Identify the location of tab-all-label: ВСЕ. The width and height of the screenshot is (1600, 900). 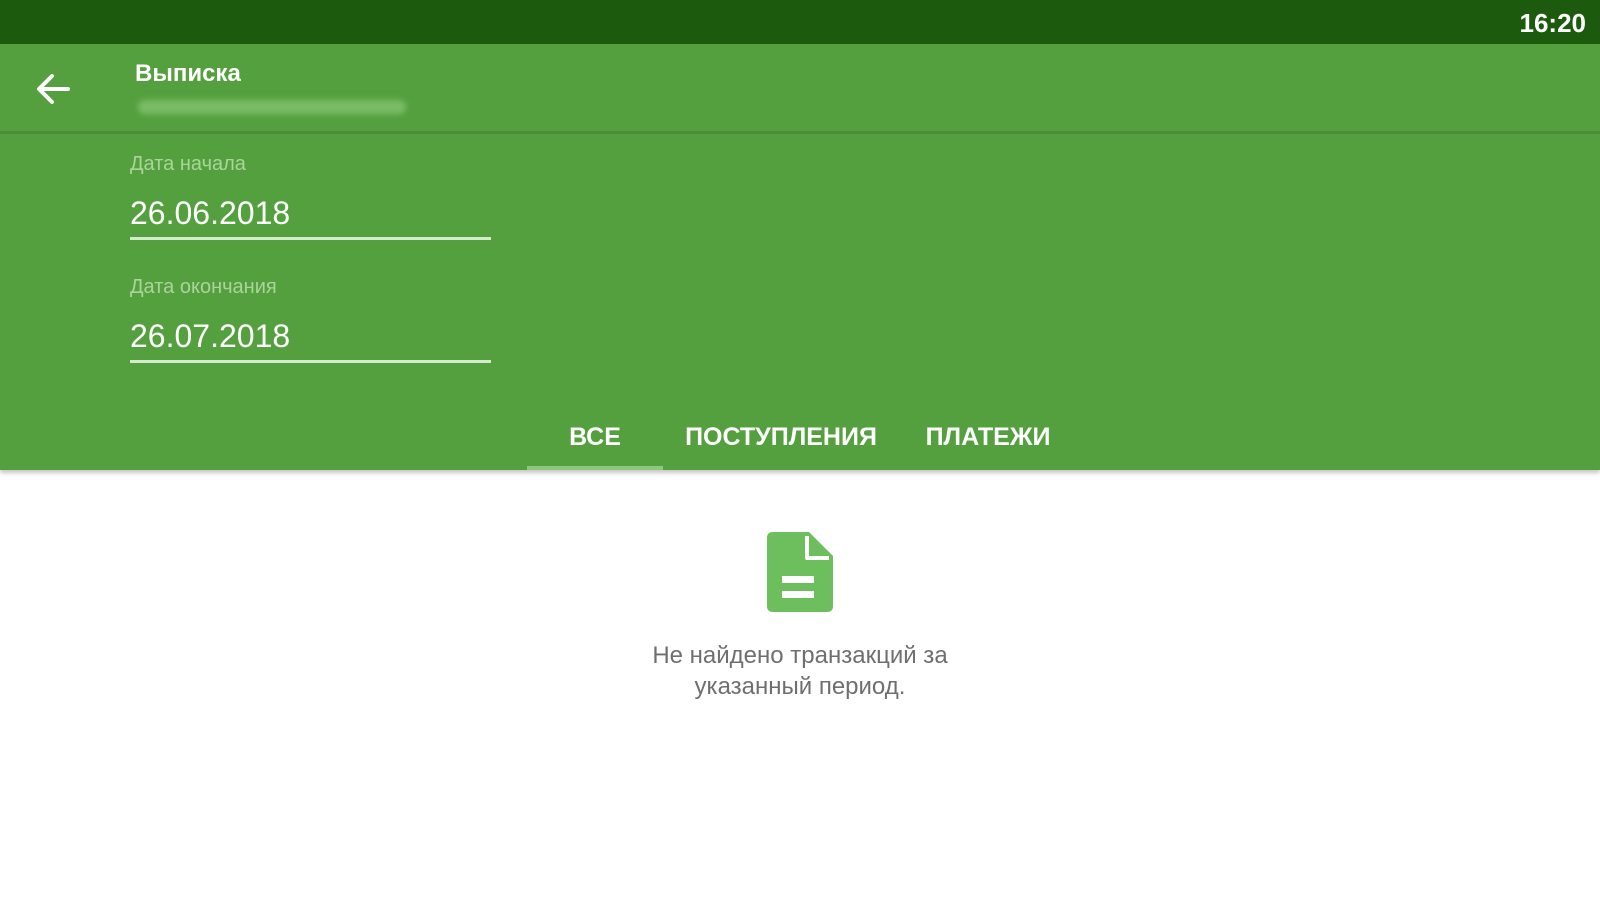
(595, 437).